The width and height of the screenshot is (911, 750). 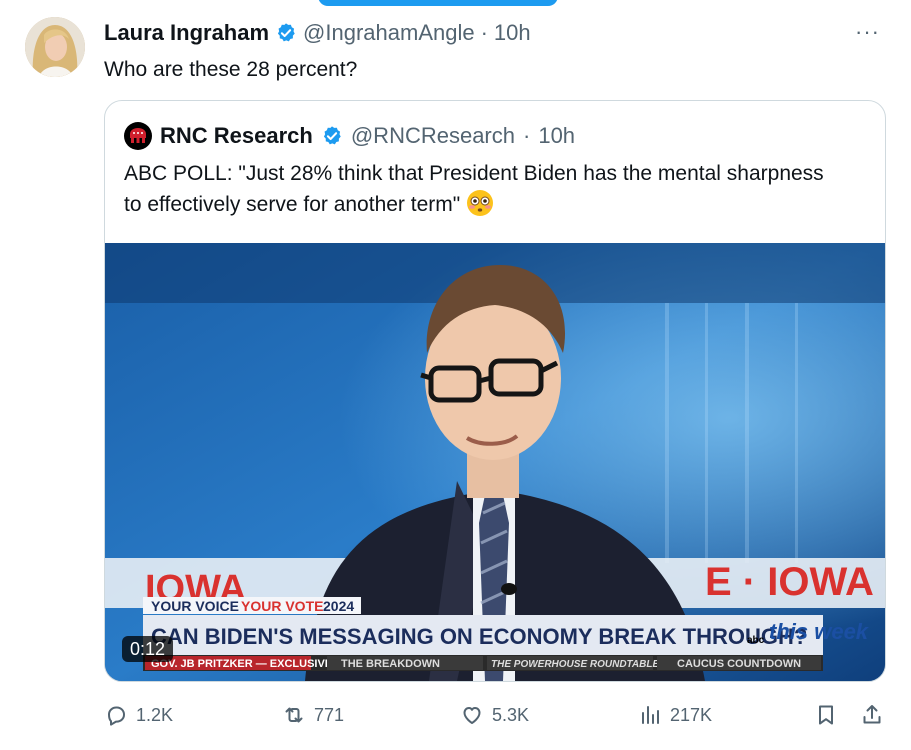 What do you see at coordinates (148, 649) in the screenshot?
I see `video-duration: 0:12` at bounding box center [148, 649].